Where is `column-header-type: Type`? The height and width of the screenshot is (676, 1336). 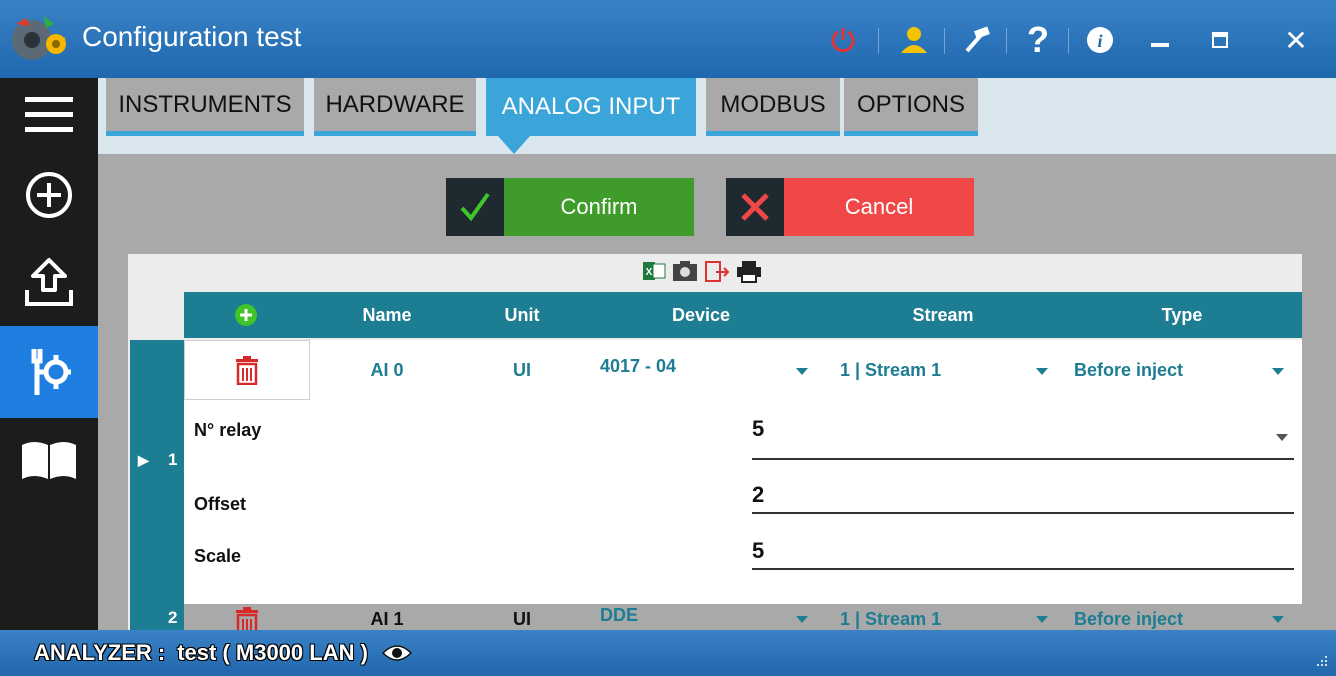
column-header-type: Type is located at coordinates (1182, 315).